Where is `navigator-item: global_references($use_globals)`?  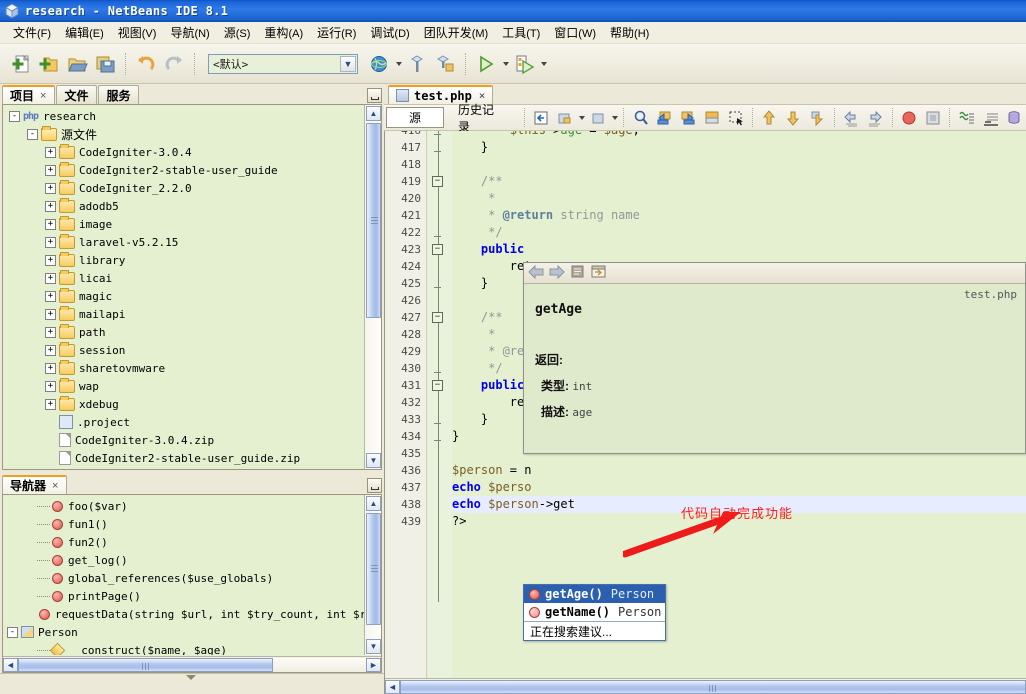
navigator-item: global_references($use_globals) is located at coordinates (183, 578).